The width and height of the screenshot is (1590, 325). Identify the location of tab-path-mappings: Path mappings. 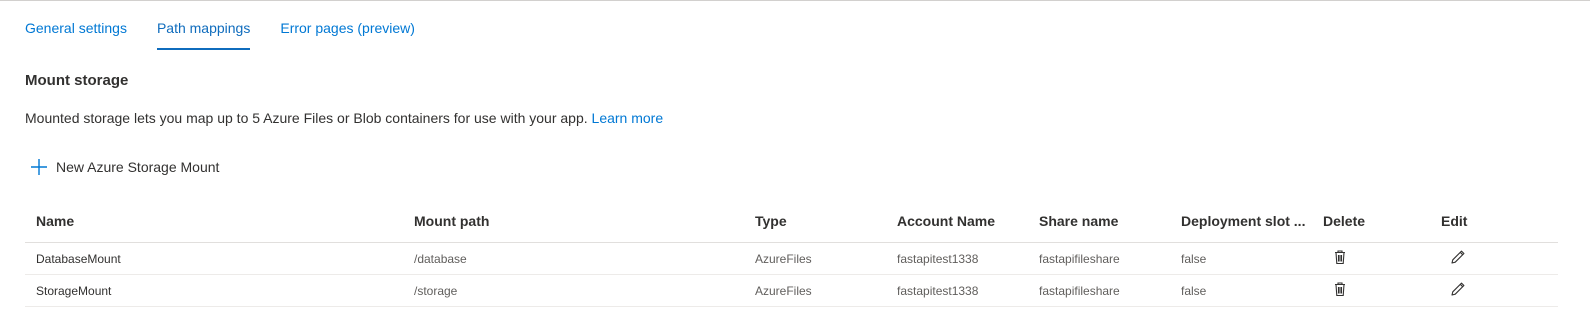
(203, 32).